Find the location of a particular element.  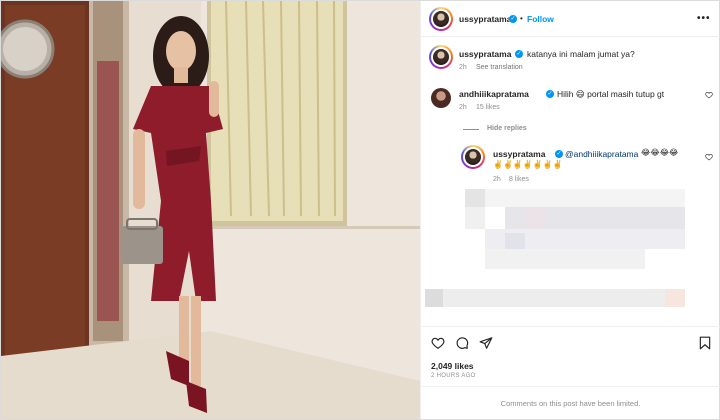

comment-bubble-icon is located at coordinates (462, 343).